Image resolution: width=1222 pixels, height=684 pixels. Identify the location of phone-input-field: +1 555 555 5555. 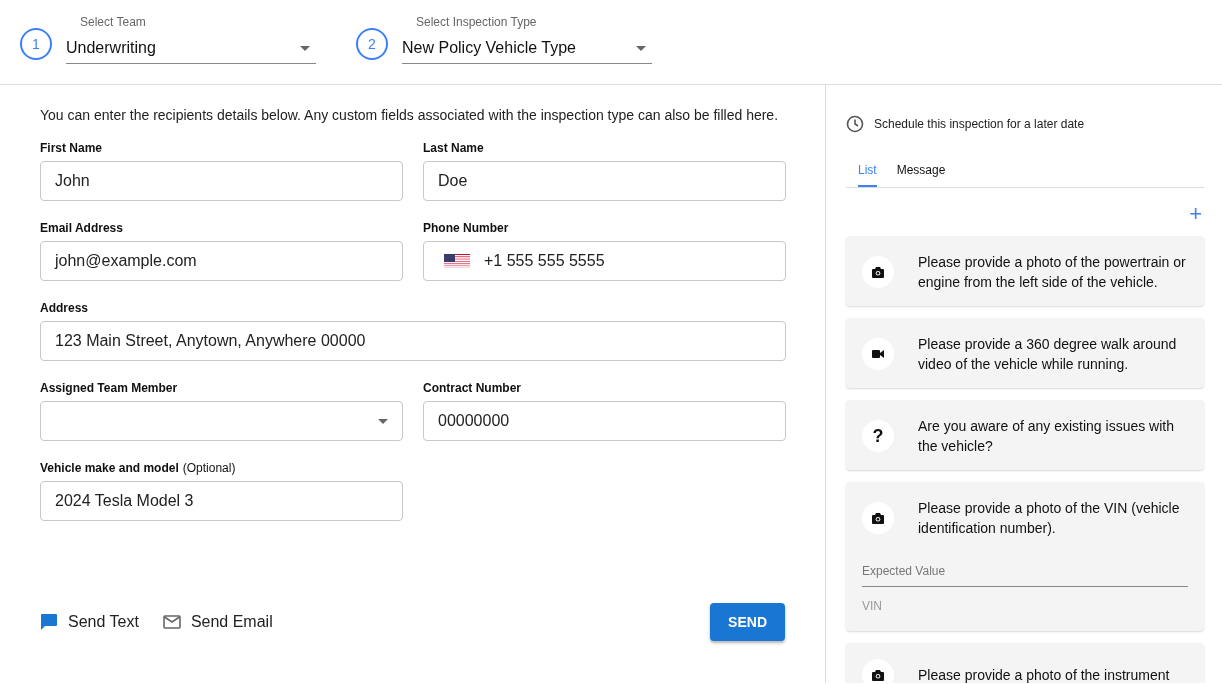
(604, 261).